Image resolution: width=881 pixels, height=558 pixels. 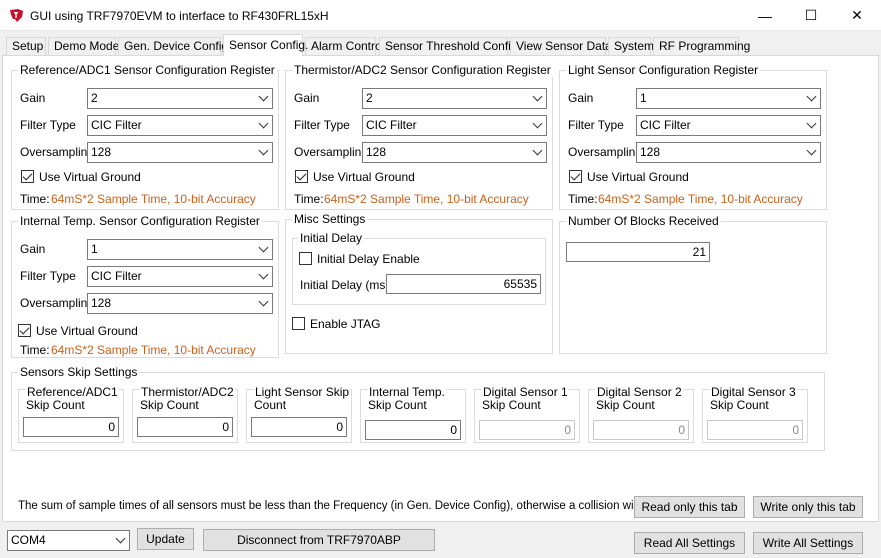 I want to click on read-all-button: Read All Settings, so click(x=689, y=543).